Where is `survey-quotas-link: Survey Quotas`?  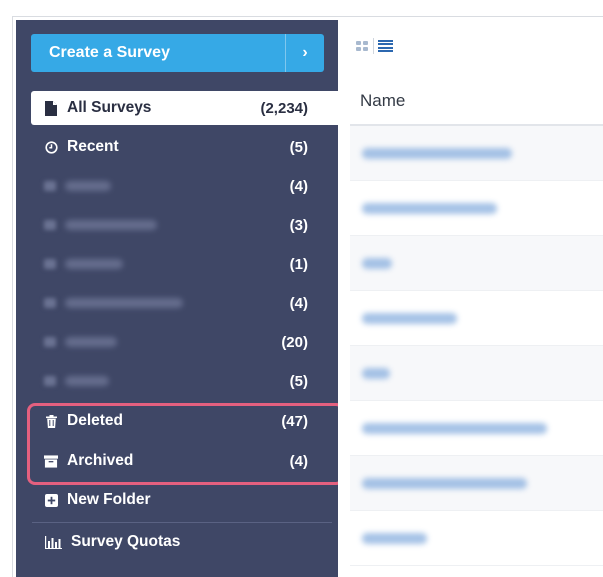 survey-quotas-link: Survey Quotas is located at coordinates (177, 542).